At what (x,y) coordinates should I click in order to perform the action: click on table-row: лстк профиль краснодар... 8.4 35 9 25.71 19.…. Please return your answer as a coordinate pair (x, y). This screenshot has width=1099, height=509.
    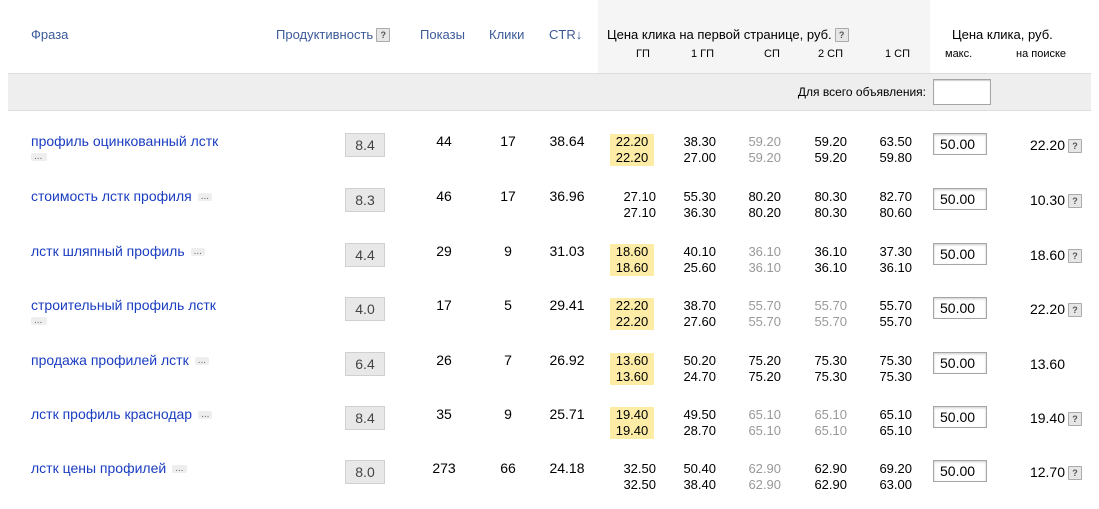
    Looking at the image, I should click on (549, 428).